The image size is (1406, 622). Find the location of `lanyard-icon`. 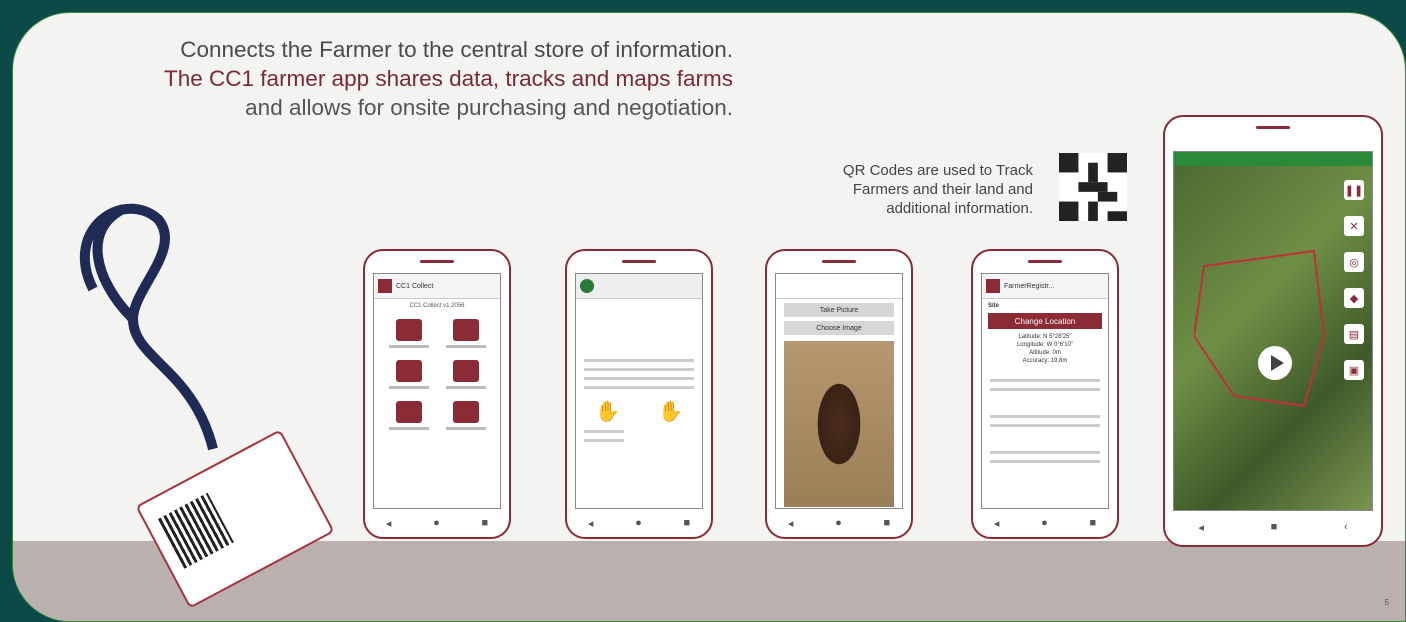

lanyard-icon is located at coordinates (148, 327).